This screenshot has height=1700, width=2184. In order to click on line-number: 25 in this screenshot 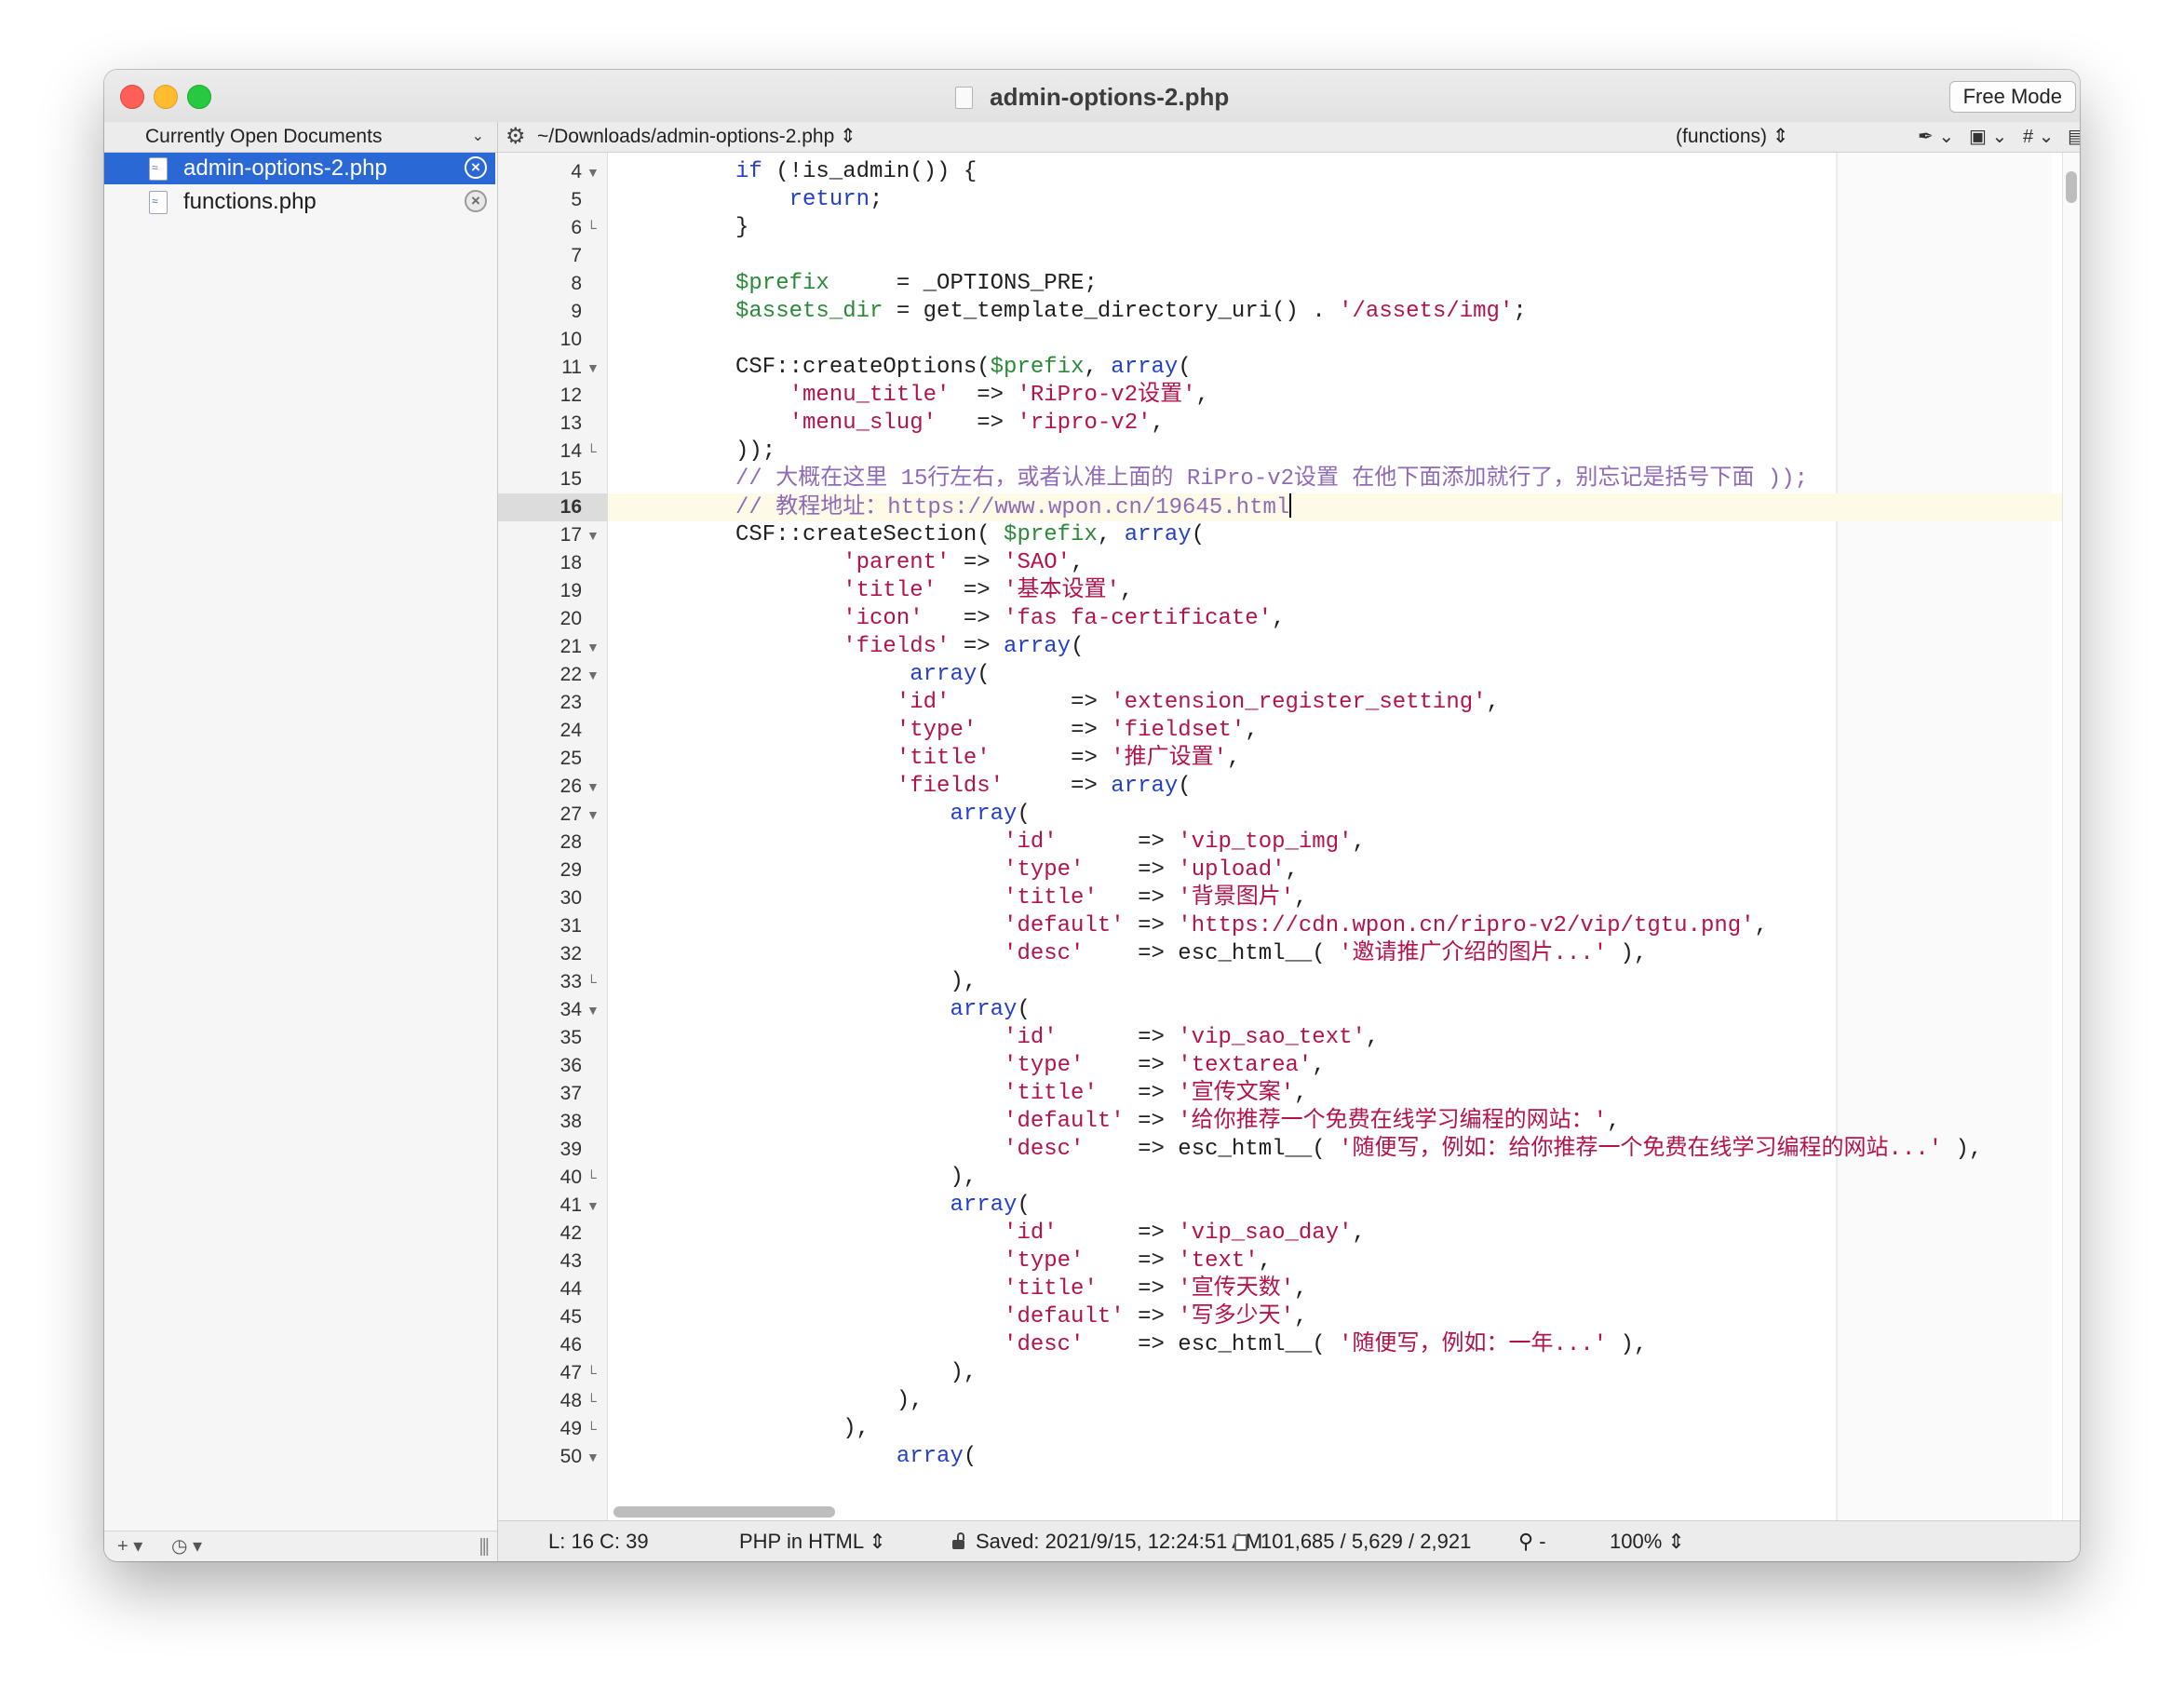, I will do `click(540, 759)`.